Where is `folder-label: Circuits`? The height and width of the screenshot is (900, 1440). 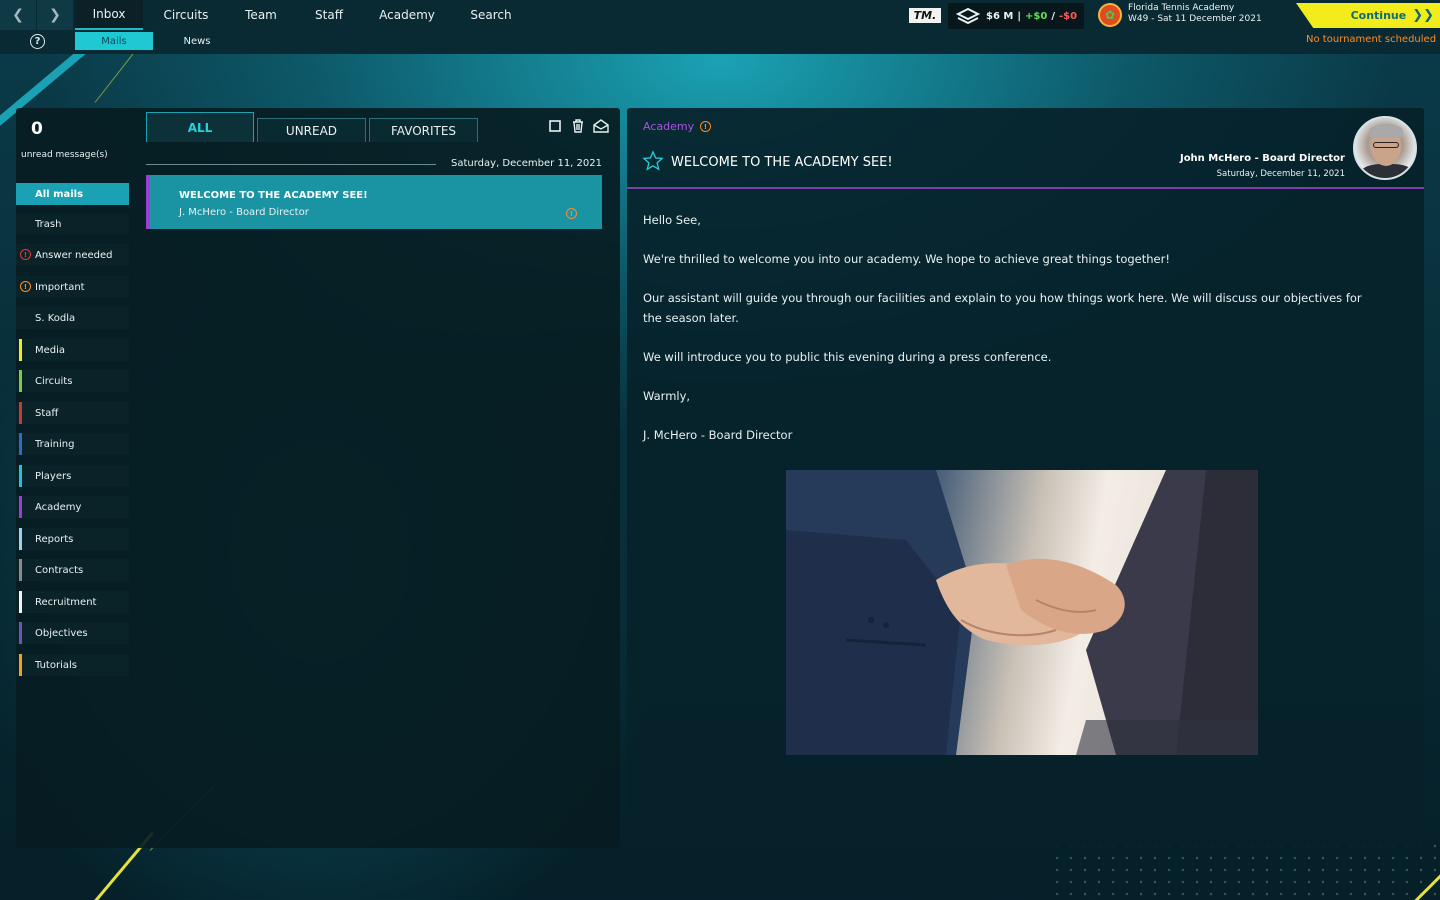 folder-label: Circuits is located at coordinates (54, 381).